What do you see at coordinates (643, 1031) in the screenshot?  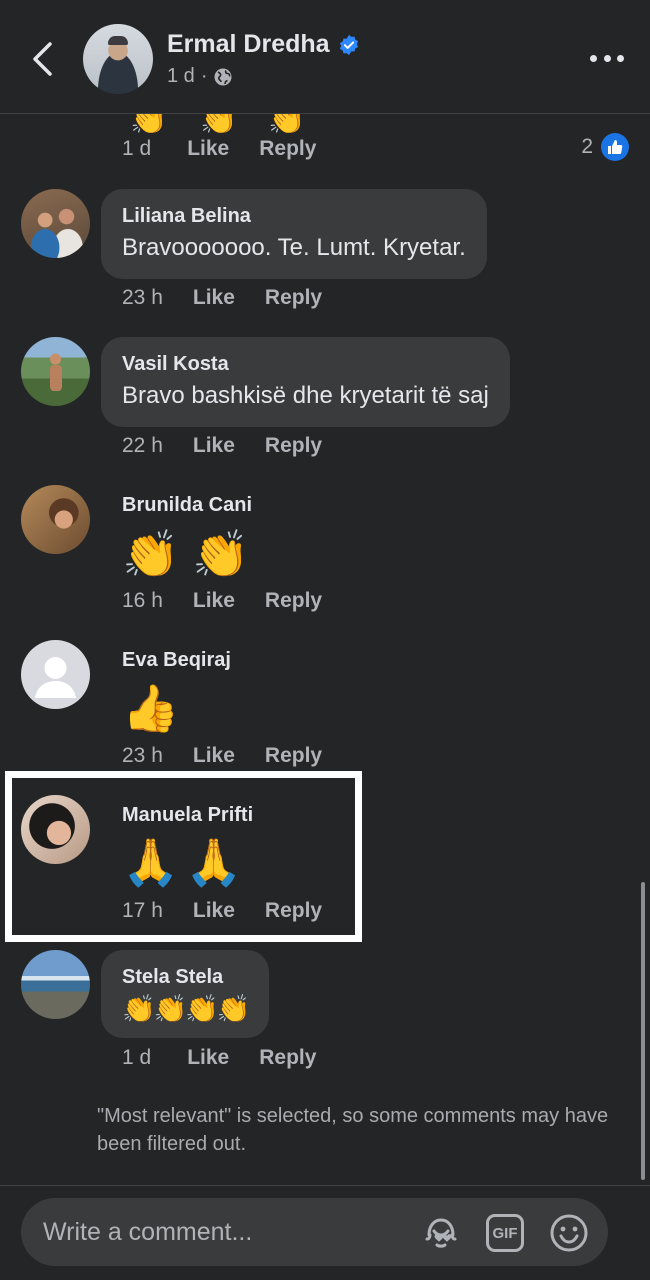 I see `scrollbar` at bounding box center [643, 1031].